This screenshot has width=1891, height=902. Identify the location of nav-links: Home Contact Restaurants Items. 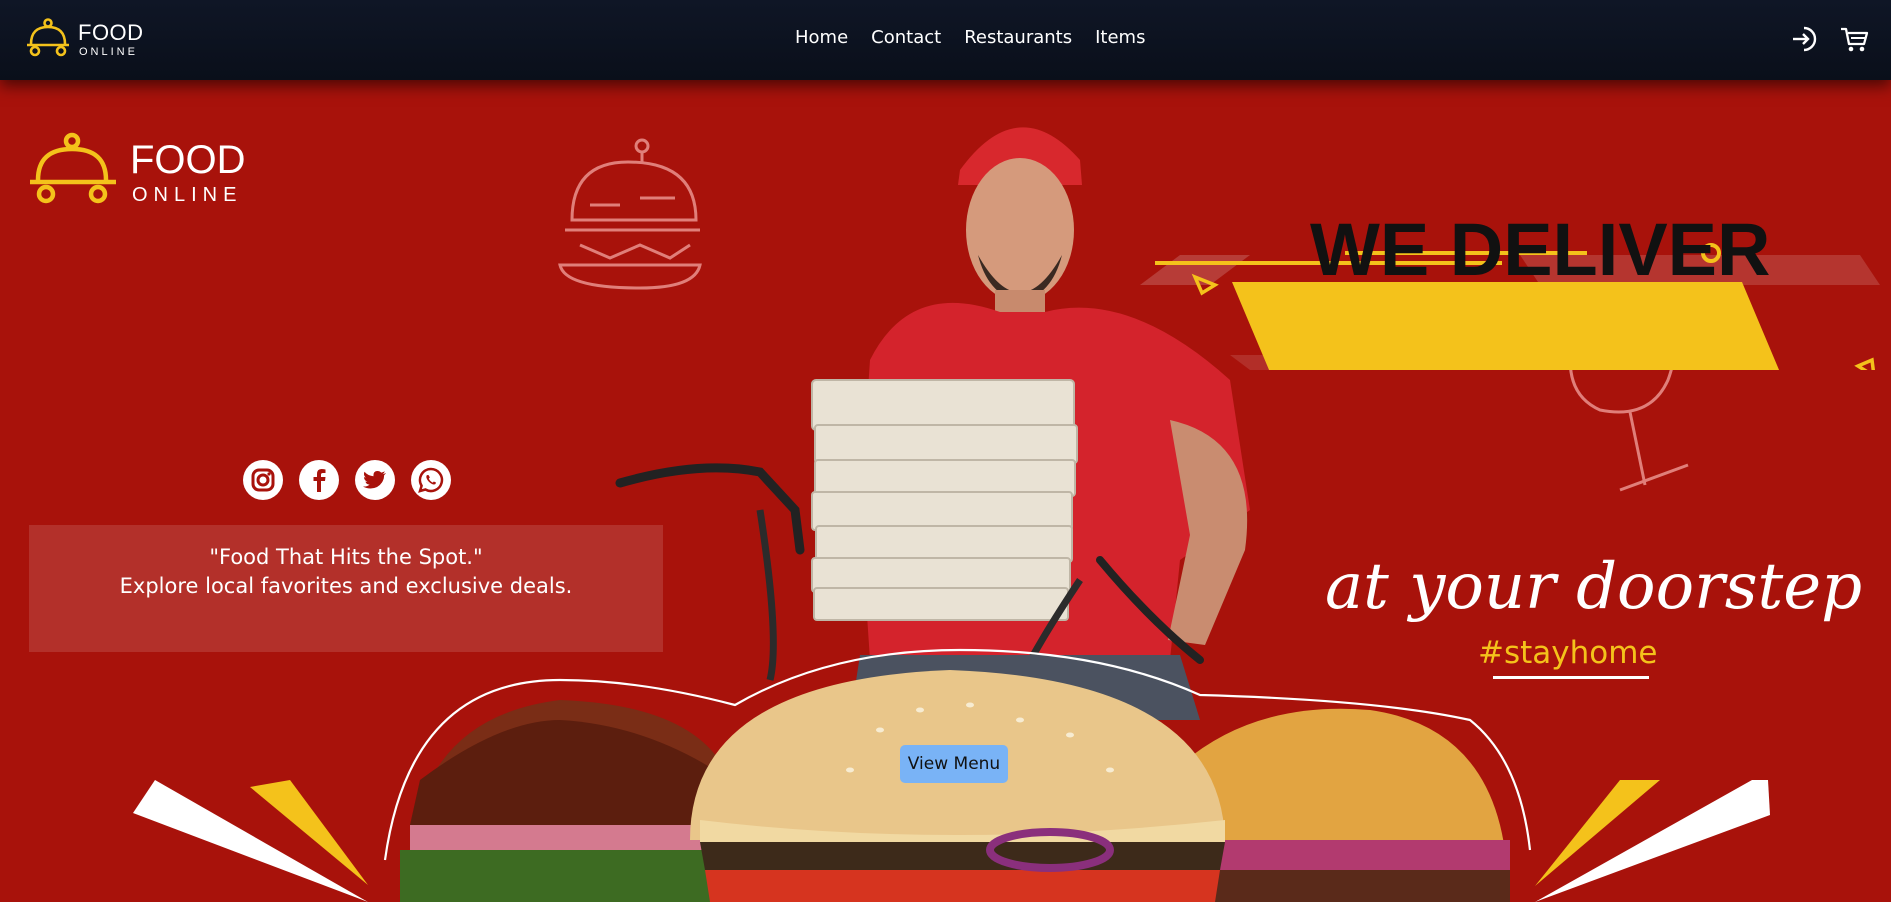
(981, 37).